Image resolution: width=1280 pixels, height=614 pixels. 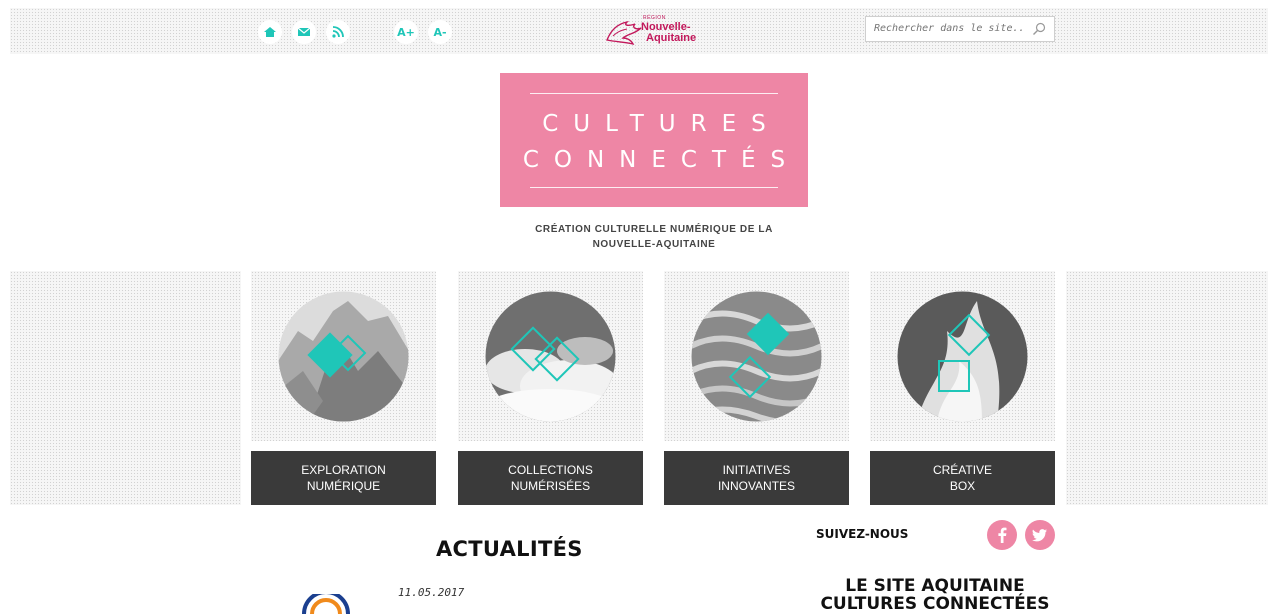 What do you see at coordinates (509, 549) in the screenshot?
I see `news-heading: ACTUALITÉS` at bounding box center [509, 549].